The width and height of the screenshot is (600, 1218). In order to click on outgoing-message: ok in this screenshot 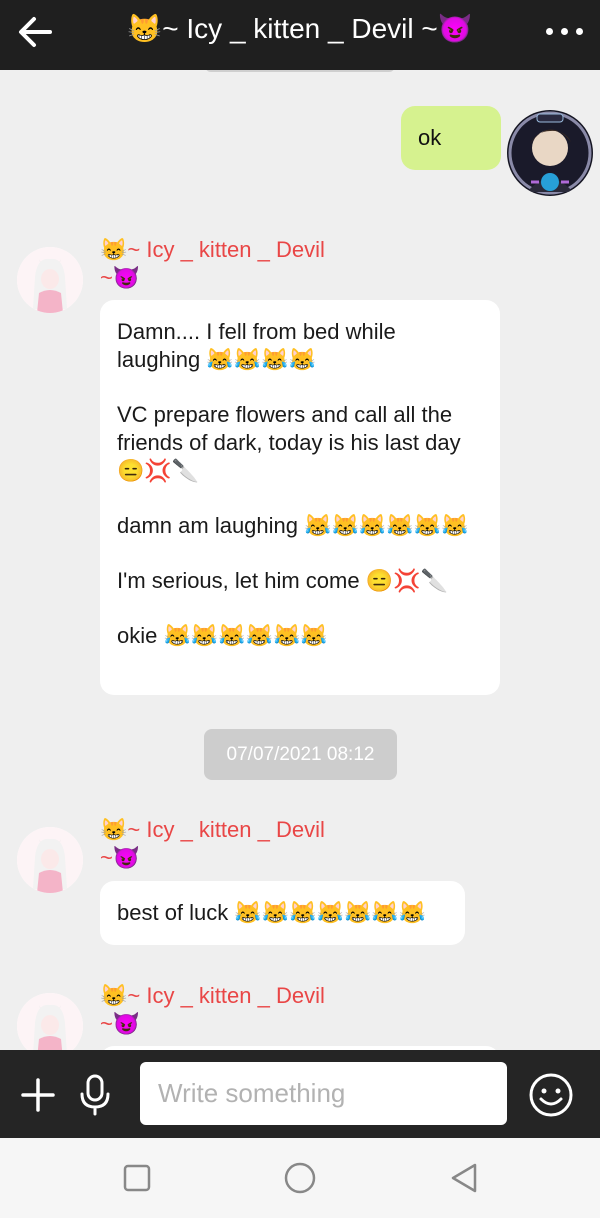, I will do `click(451, 138)`.